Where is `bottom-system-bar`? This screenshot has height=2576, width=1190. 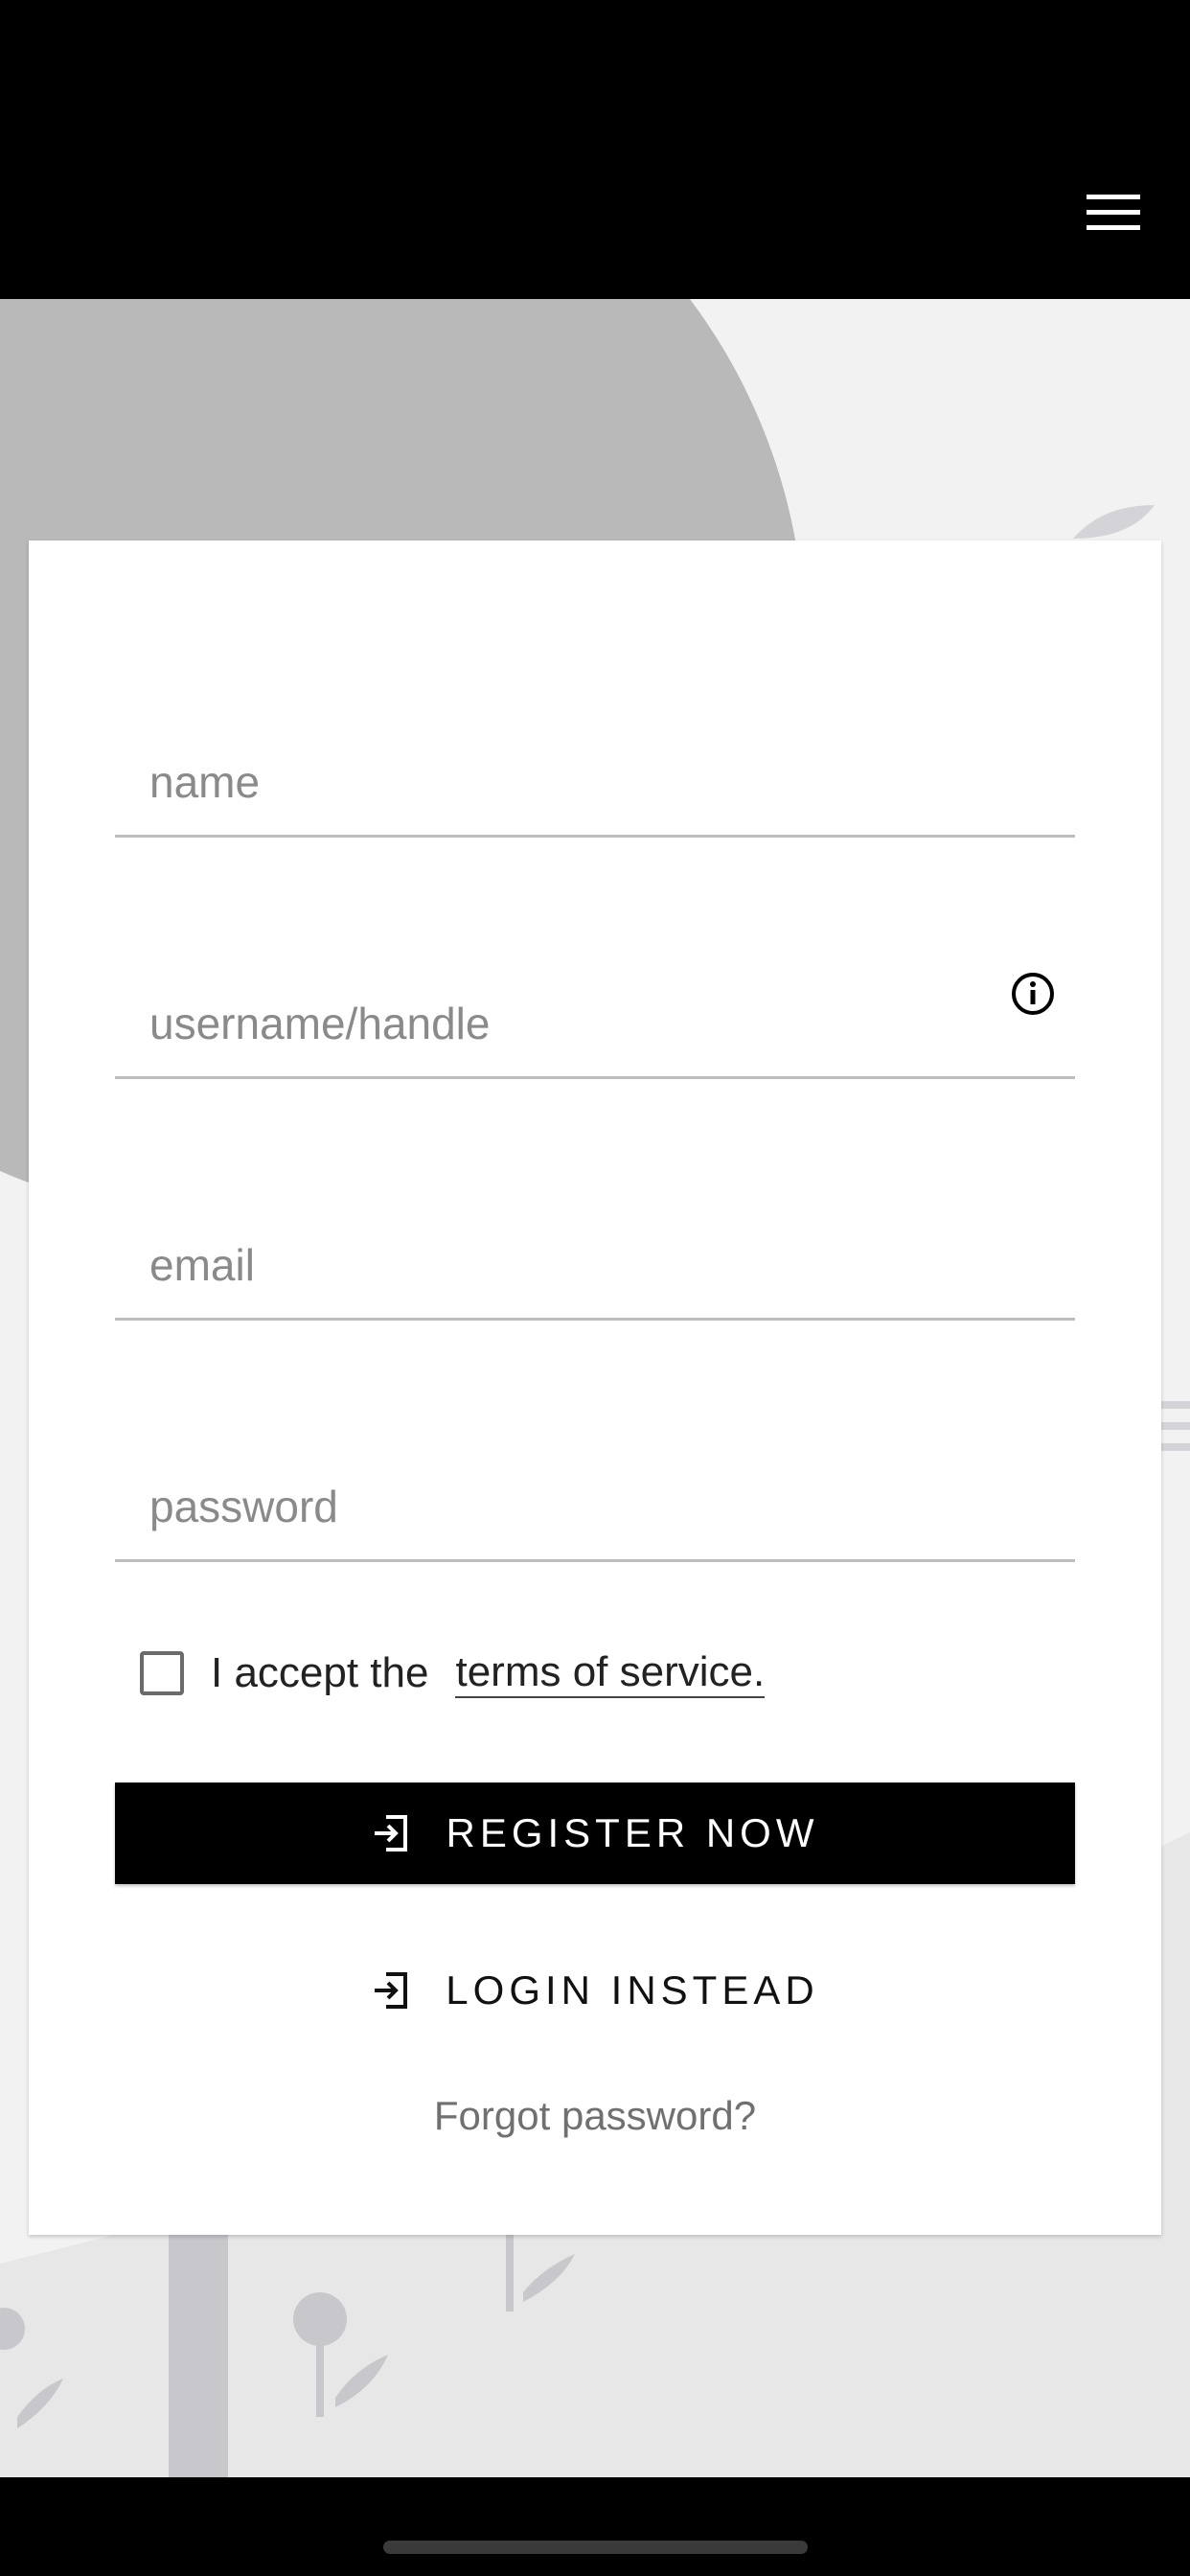
bottom-system-bar is located at coordinates (595, 2526).